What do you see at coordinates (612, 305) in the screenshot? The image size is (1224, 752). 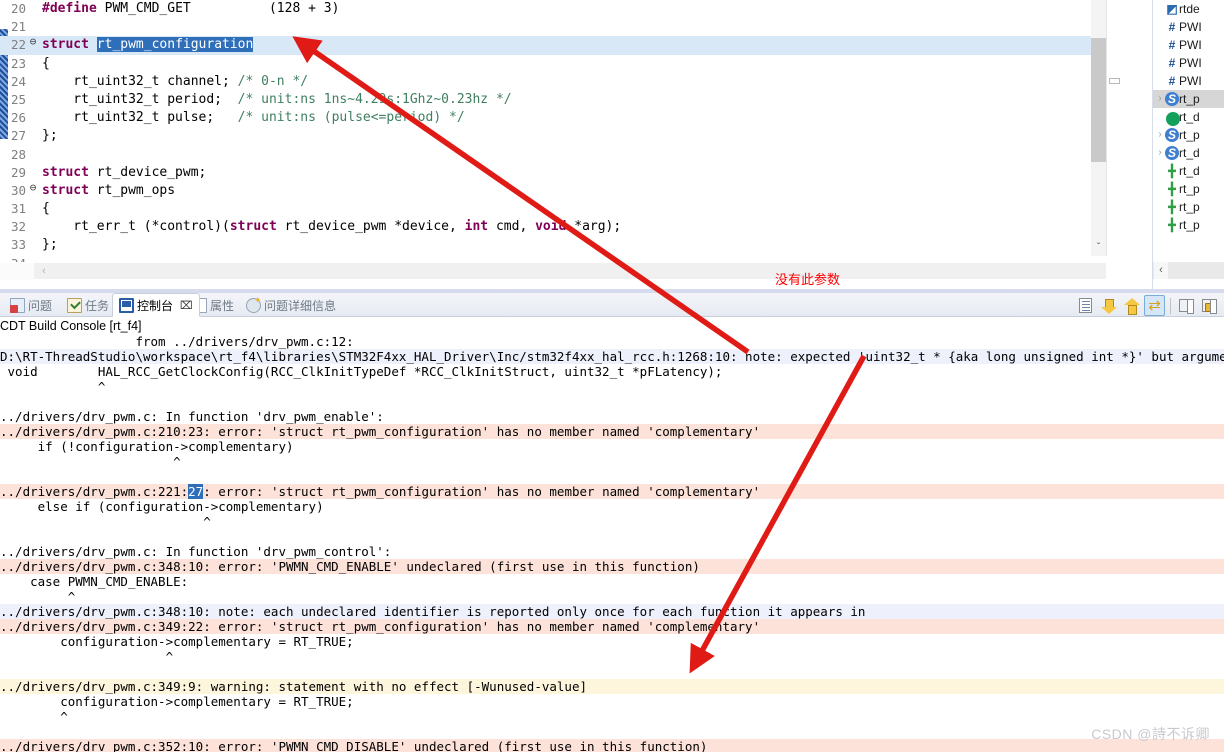 I see `view-tab-bar: 问题详细信息 属性 控制台 ⌧ 任务 问题 ⇄` at bounding box center [612, 305].